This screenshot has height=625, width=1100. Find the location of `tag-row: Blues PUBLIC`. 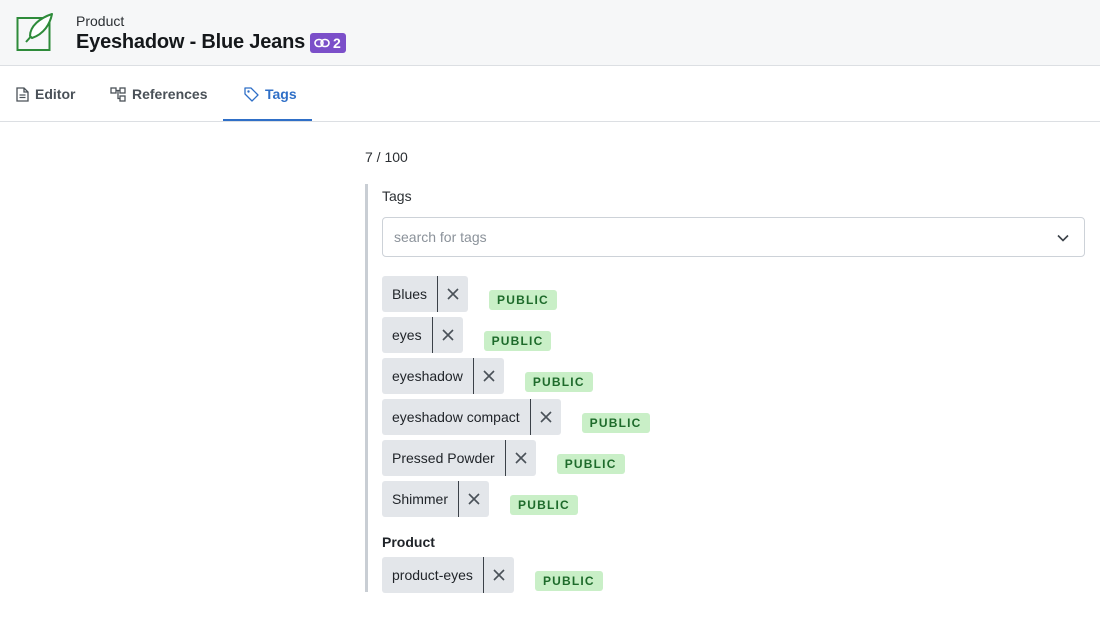

tag-row: Blues PUBLIC is located at coordinates (469, 294).